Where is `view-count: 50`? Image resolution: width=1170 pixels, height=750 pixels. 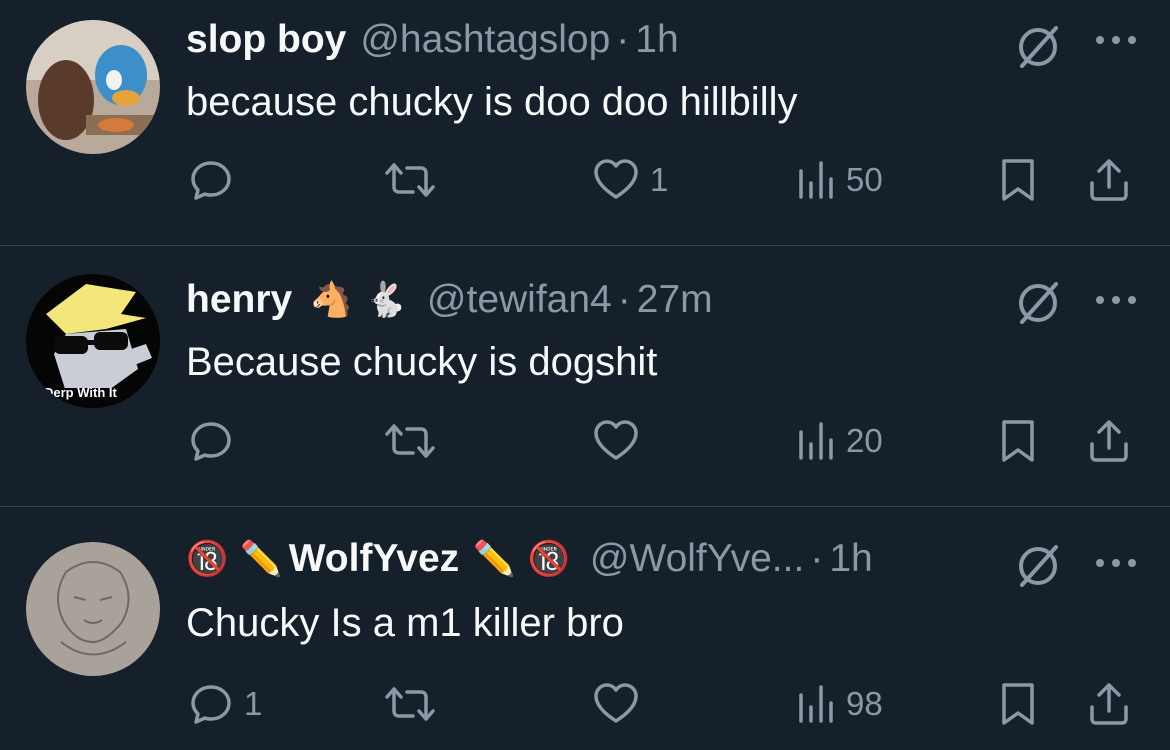
view-count: 50 is located at coordinates (864, 179).